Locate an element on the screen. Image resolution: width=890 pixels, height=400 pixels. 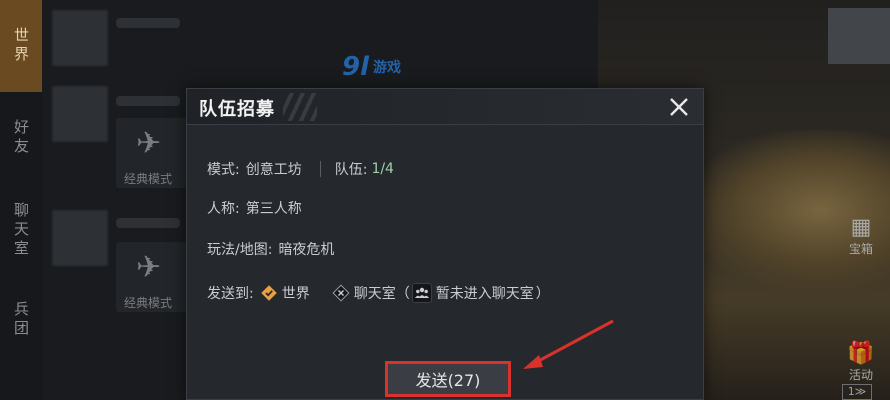
world-diamond-icon is located at coordinates (269, 293).